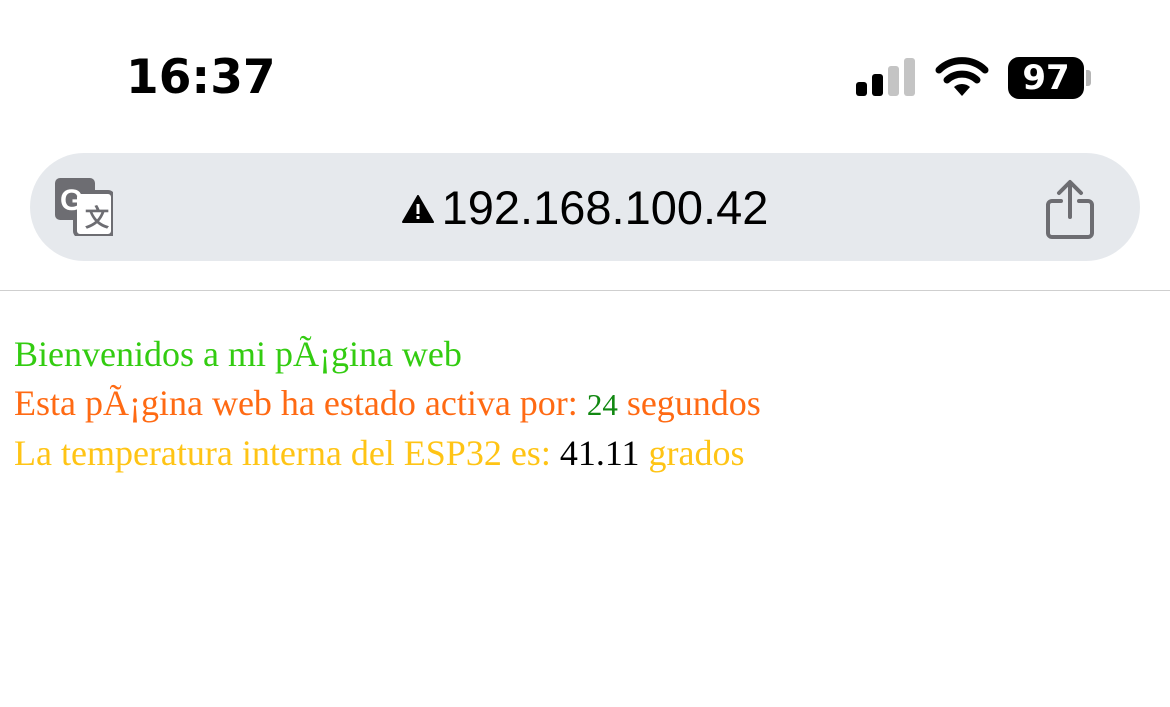 The image size is (1170, 707). I want to click on signal-strength-icon, so click(885, 77).